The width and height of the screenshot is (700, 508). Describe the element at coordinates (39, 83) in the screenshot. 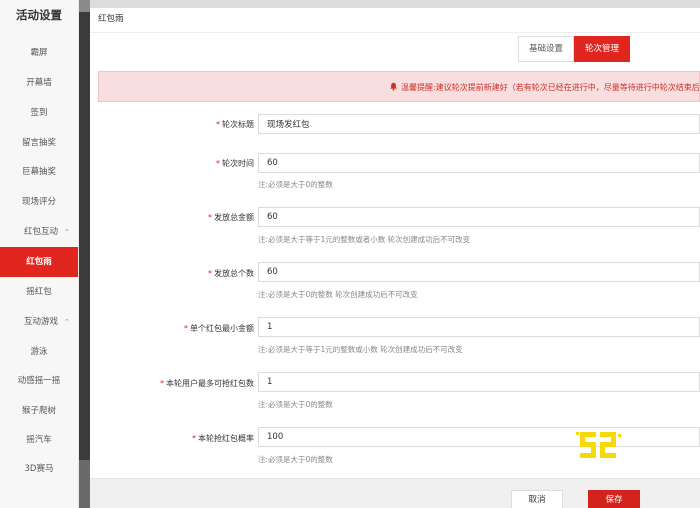

I see `sidebar-item-kaimuqiang: 开幕墙` at that location.